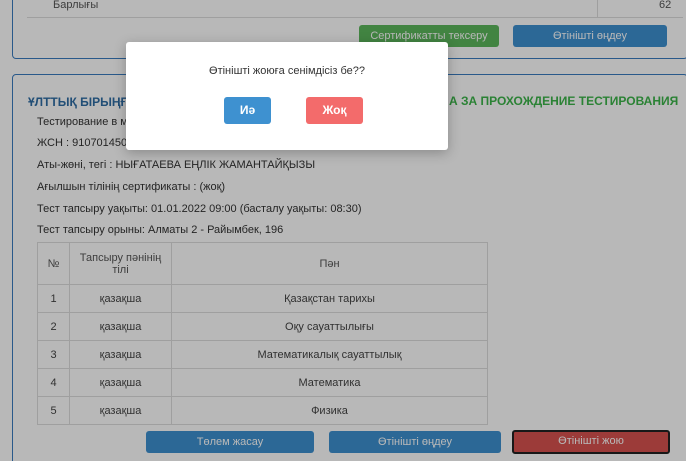 This screenshot has height=461, width=686. What do you see at coordinates (287, 96) in the screenshot?
I see `confirm-delete-dialog: Өтінішті жоюға сенімдісіз бе?? Иә Жоқ` at bounding box center [287, 96].